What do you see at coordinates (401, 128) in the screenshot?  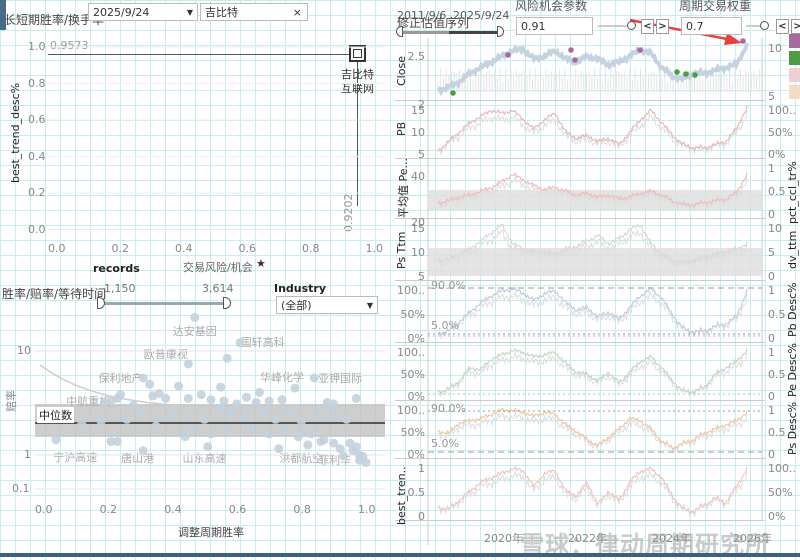 I see `panel-left-label: PB` at bounding box center [401, 128].